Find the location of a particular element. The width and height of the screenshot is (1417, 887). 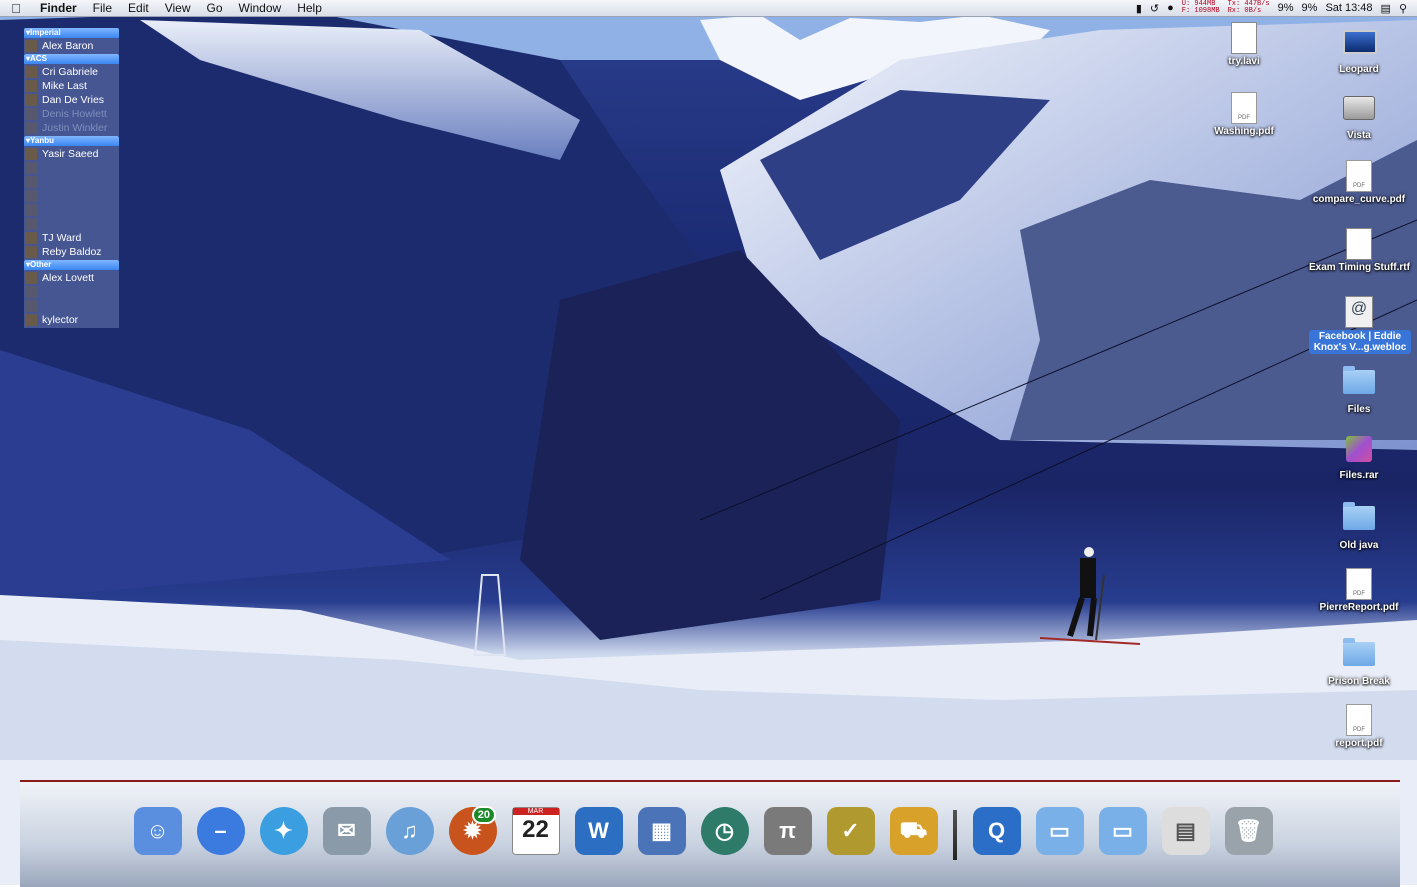

music-note-icon: ♫ is located at coordinates (409, 831).